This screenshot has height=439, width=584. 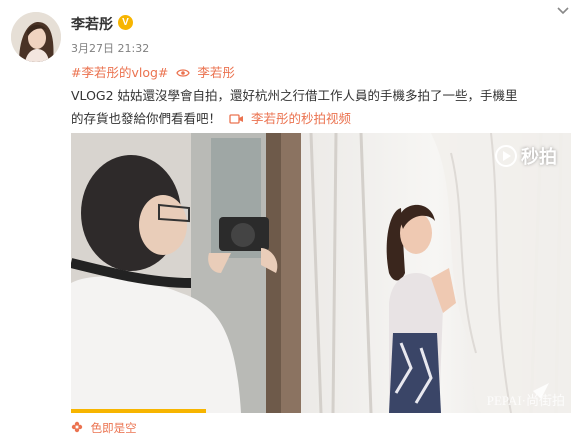 What do you see at coordinates (525, 400) in the screenshot?
I see `corner-watermark: PEPAI·尚街拍` at bounding box center [525, 400].